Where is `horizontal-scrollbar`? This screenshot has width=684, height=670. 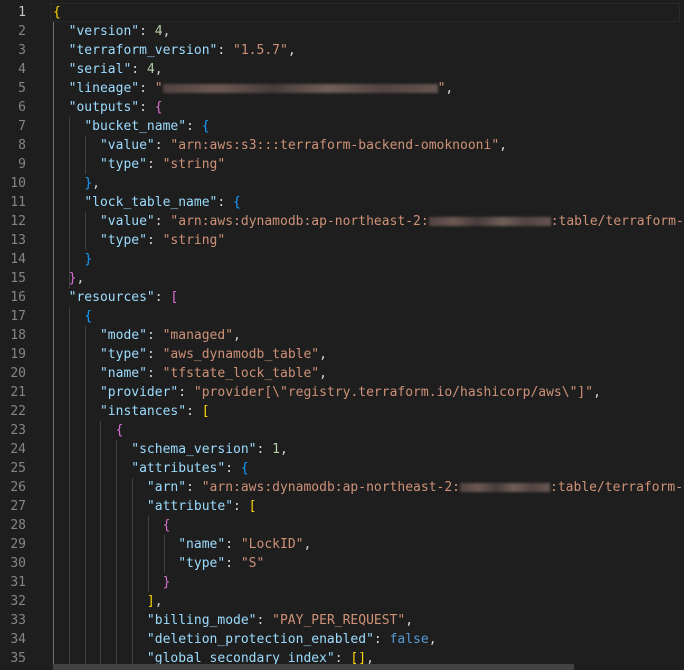
horizontal-scrollbar is located at coordinates (313, 667).